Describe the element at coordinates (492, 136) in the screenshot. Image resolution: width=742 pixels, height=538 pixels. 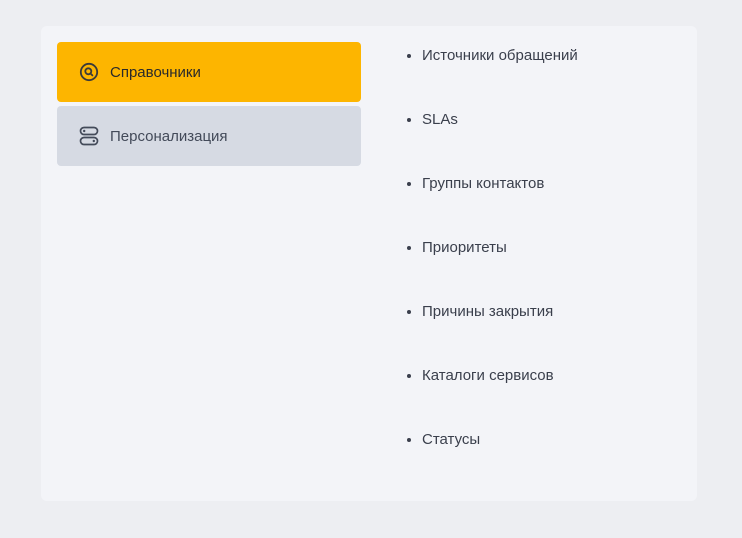
I see `list-item-slas: SLAs` at that location.